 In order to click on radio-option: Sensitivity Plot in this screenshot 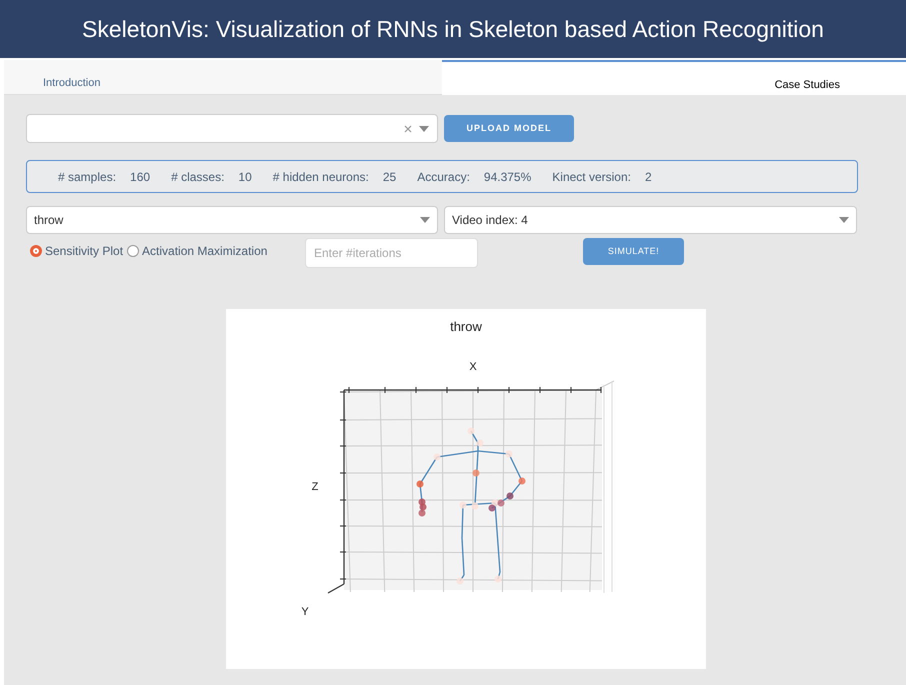, I will do `click(77, 251)`.